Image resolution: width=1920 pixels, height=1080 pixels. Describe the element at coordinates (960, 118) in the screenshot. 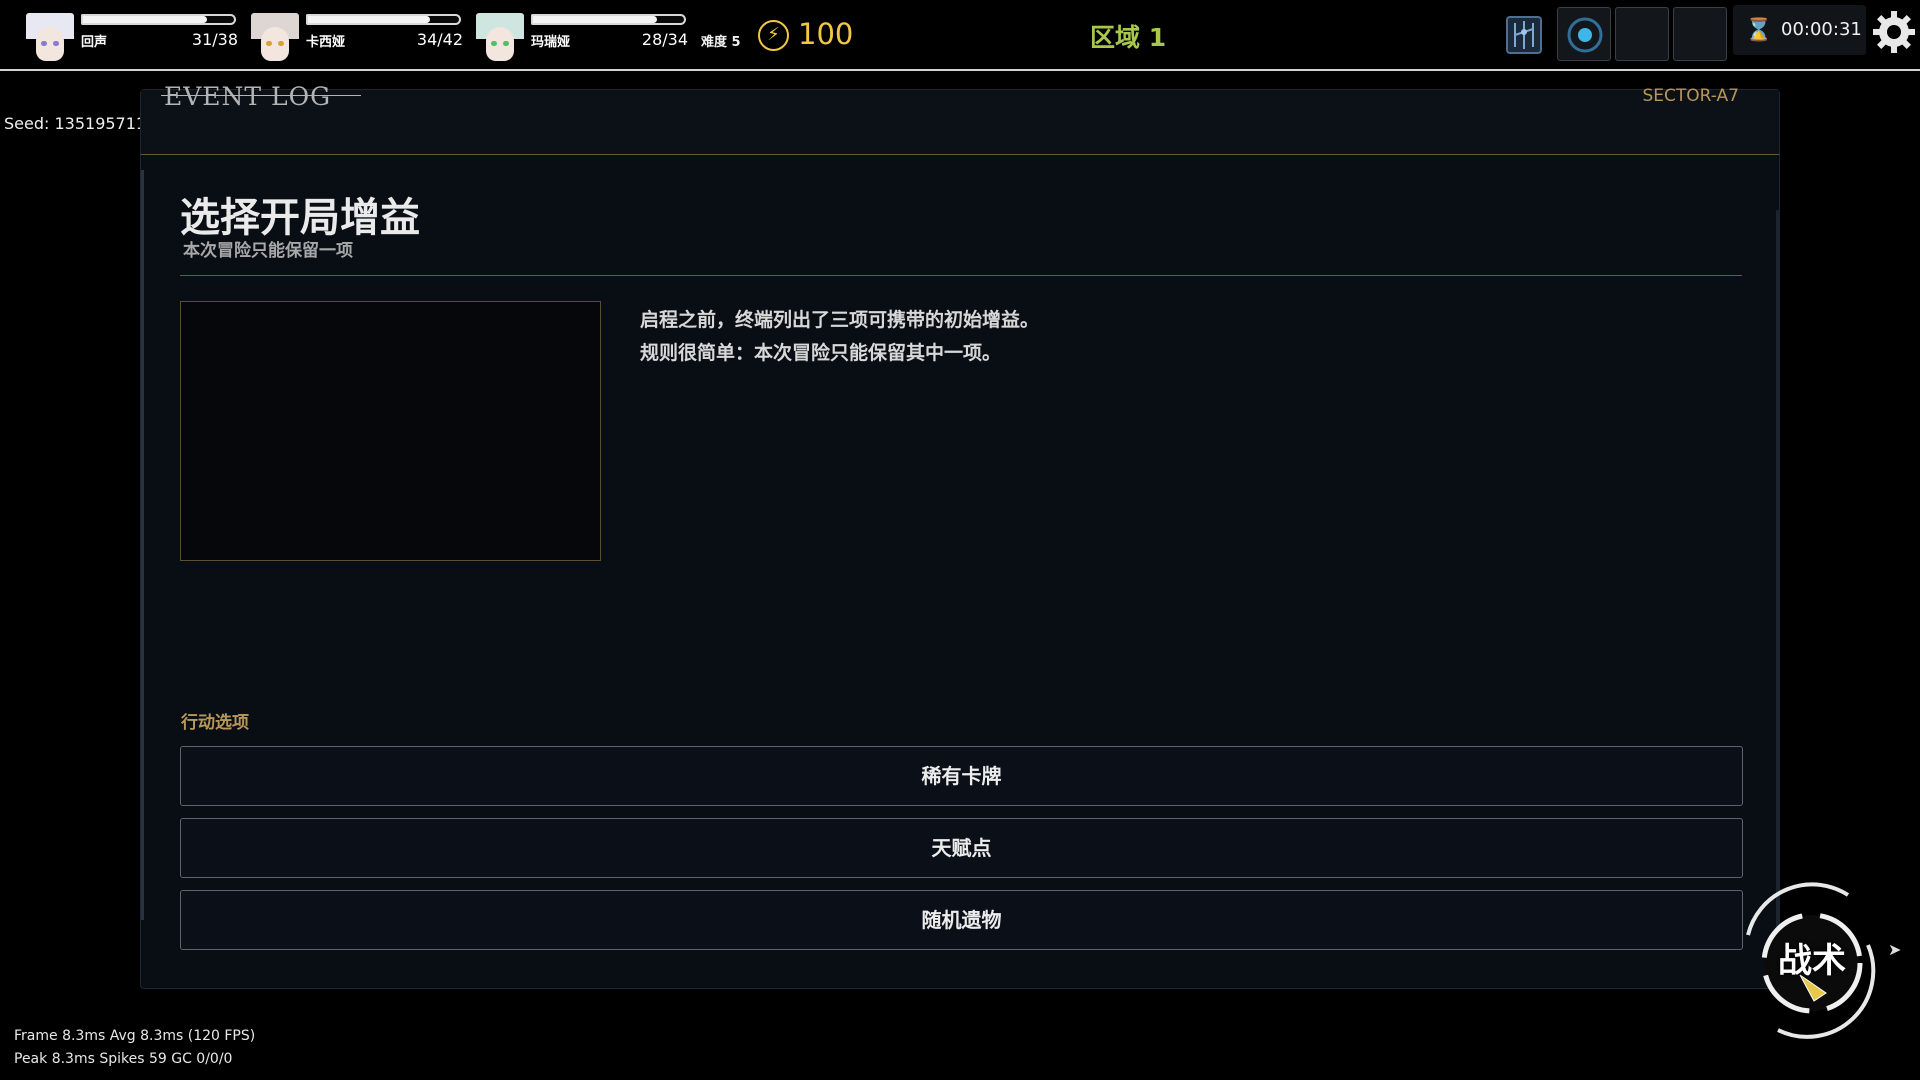

I see `panel-header: EVENT LOG SECTOR-A7` at that location.